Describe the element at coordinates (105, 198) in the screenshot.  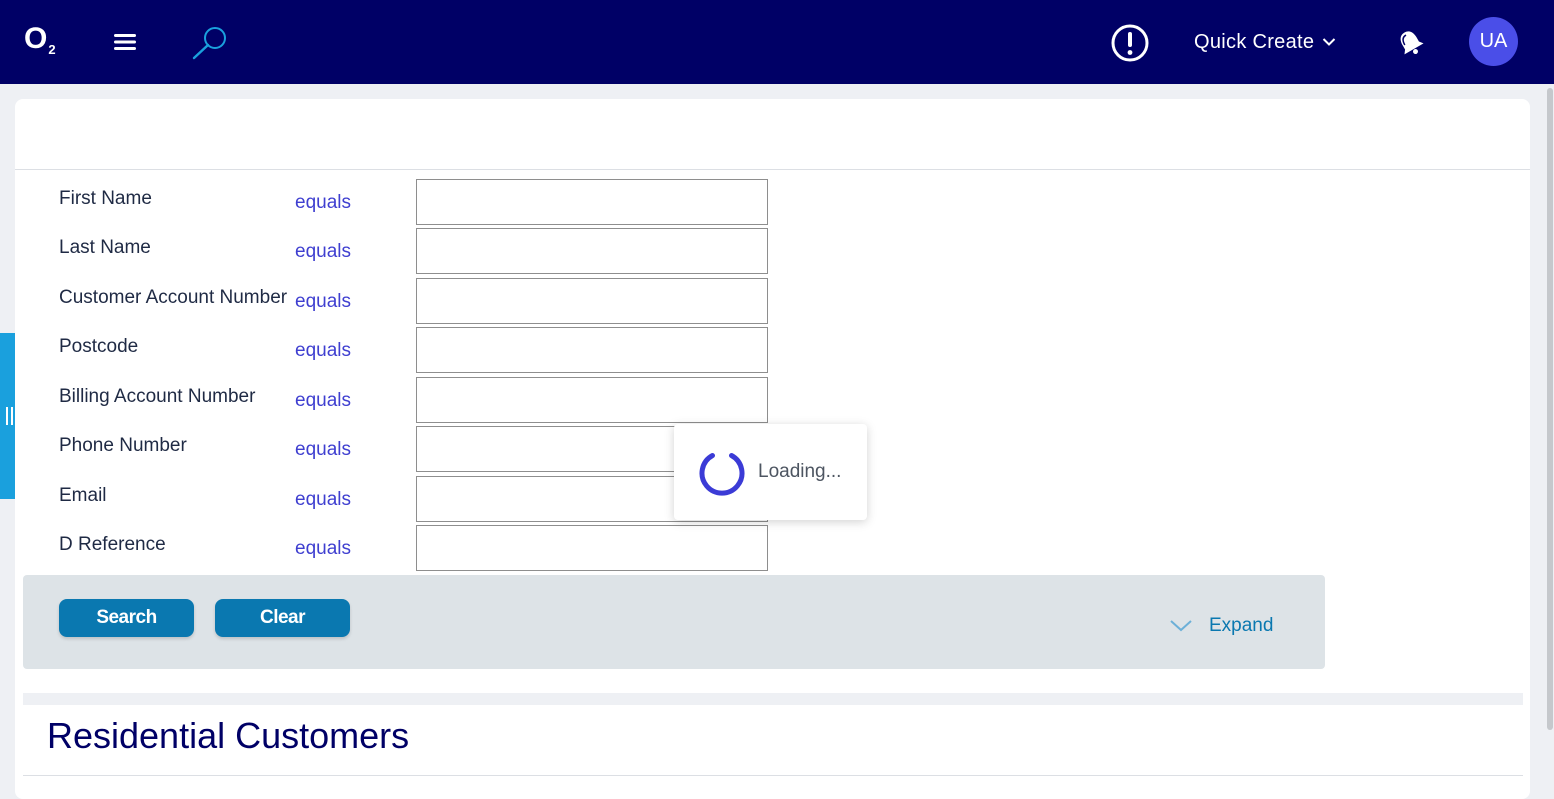
I see `field-label: First Name` at that location.